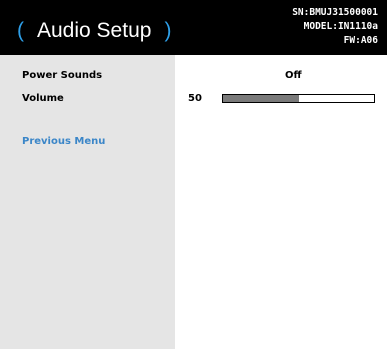 The image size is (387, 354). What do you see at coordinates (193, 351) in the screenshot?
I see `bottom-strip` at bounding box center [193, 351].